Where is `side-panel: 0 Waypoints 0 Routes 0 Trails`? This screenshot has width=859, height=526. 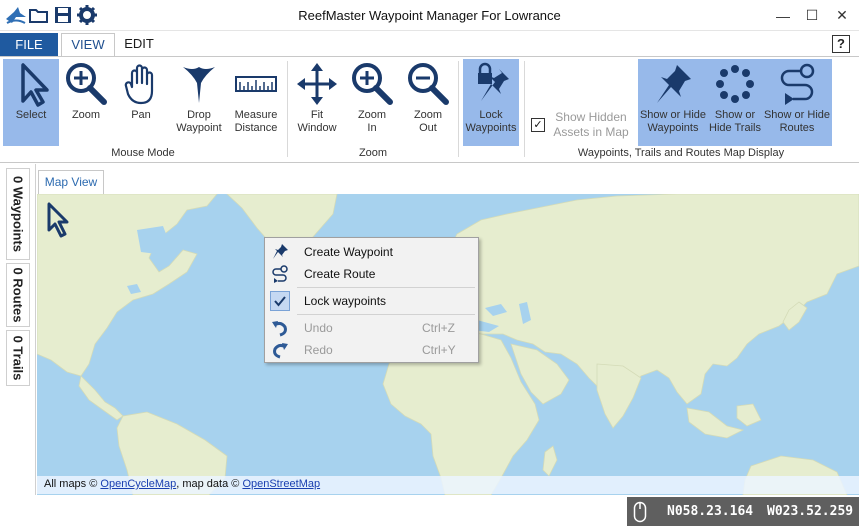
side-panel: 0 Waypoints 0 Routes 0 Trails is located at coordinates (18, 329).